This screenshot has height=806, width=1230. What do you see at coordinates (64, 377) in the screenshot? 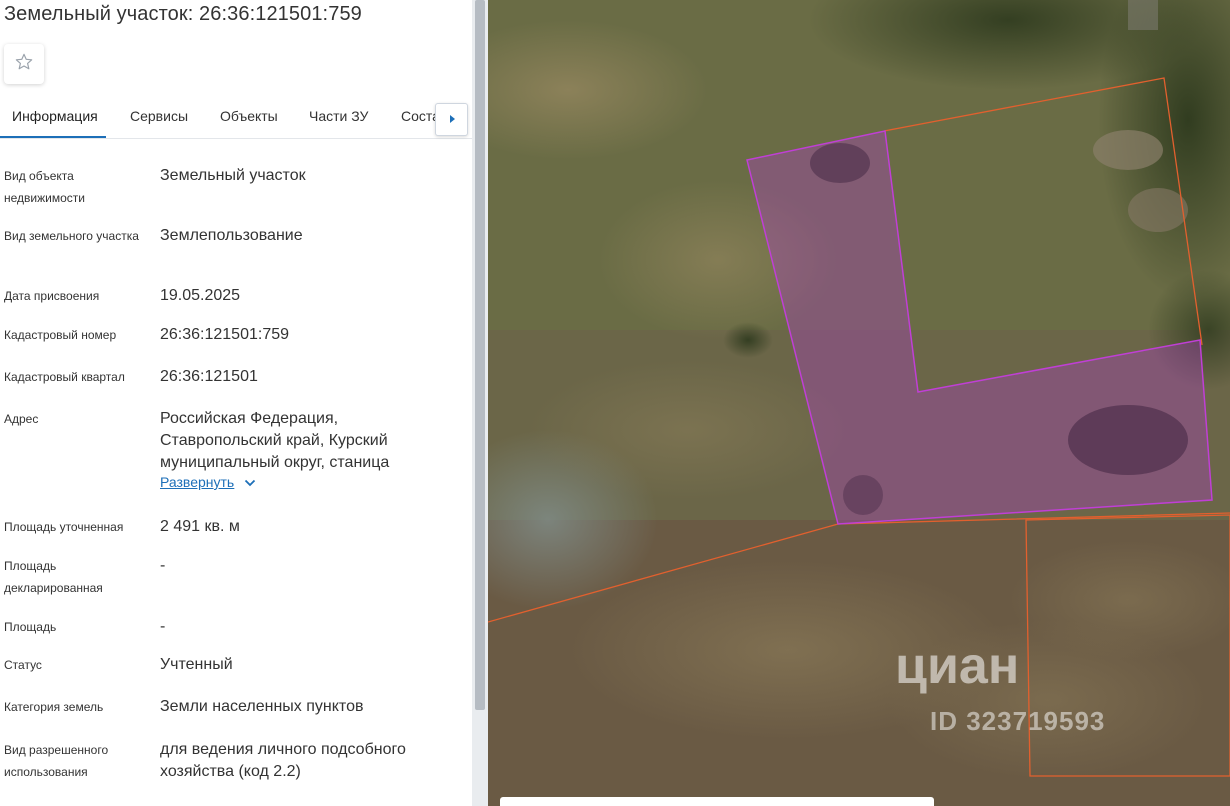
I see `field-label: Кадастровый квартал` at bounding box center [64, 377].